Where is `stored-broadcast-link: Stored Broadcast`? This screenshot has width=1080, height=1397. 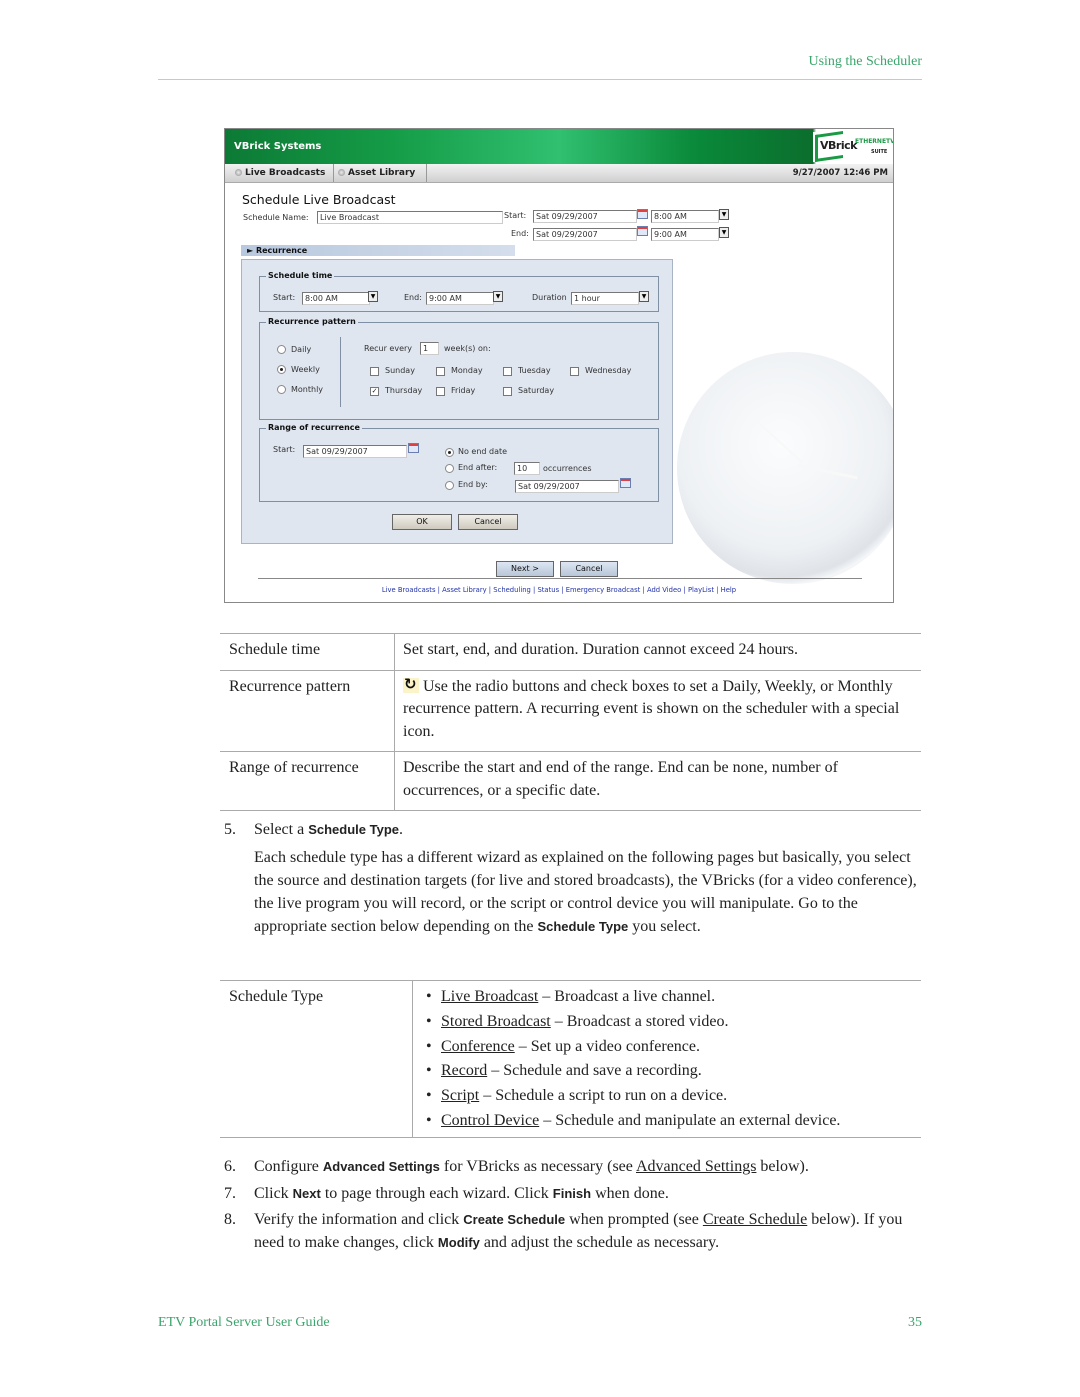 stored-broadcast-link: Stored Broadcast is located at coordinates (496, 1021).